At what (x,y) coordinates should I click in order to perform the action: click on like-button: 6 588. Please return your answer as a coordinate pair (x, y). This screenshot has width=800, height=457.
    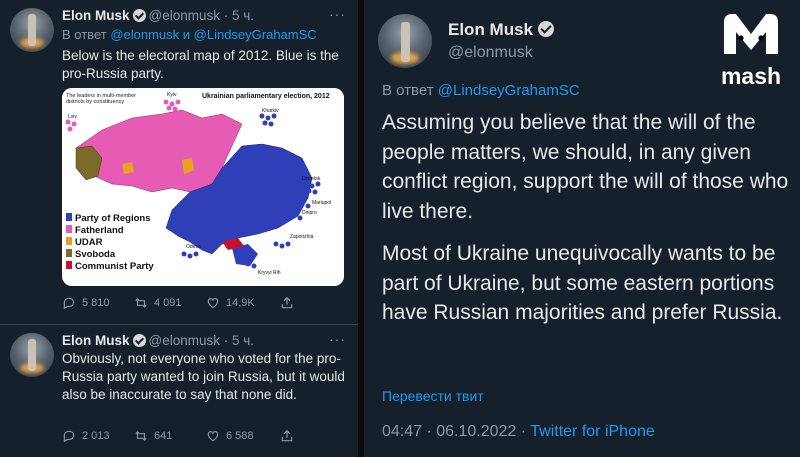
    Looking at the image, I should click on (230, 436).